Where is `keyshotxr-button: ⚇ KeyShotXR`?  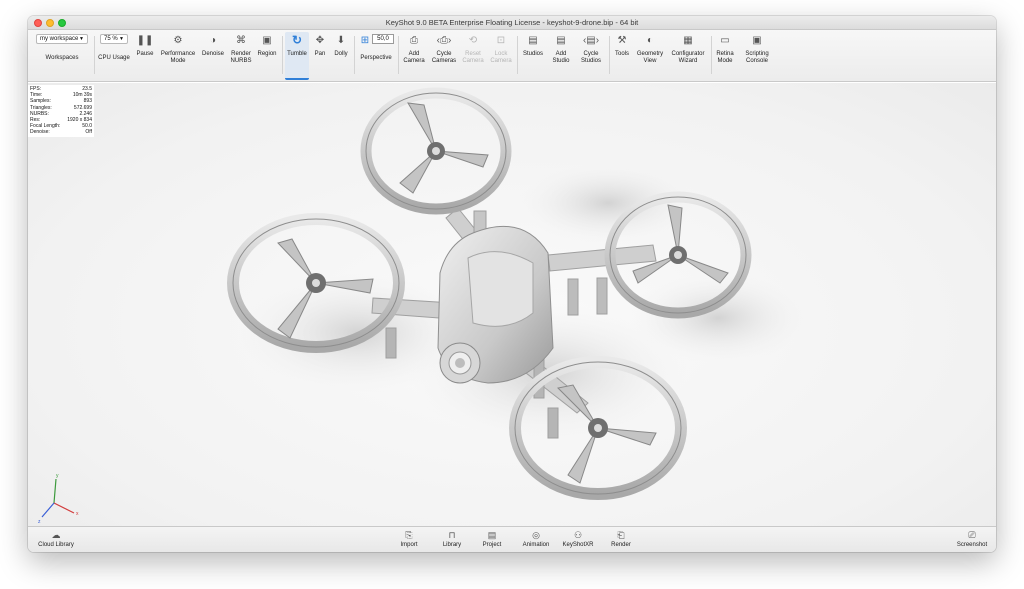 keyshotxr-button: ⚇ KeyShotXR is located at coordinates (578, 539).